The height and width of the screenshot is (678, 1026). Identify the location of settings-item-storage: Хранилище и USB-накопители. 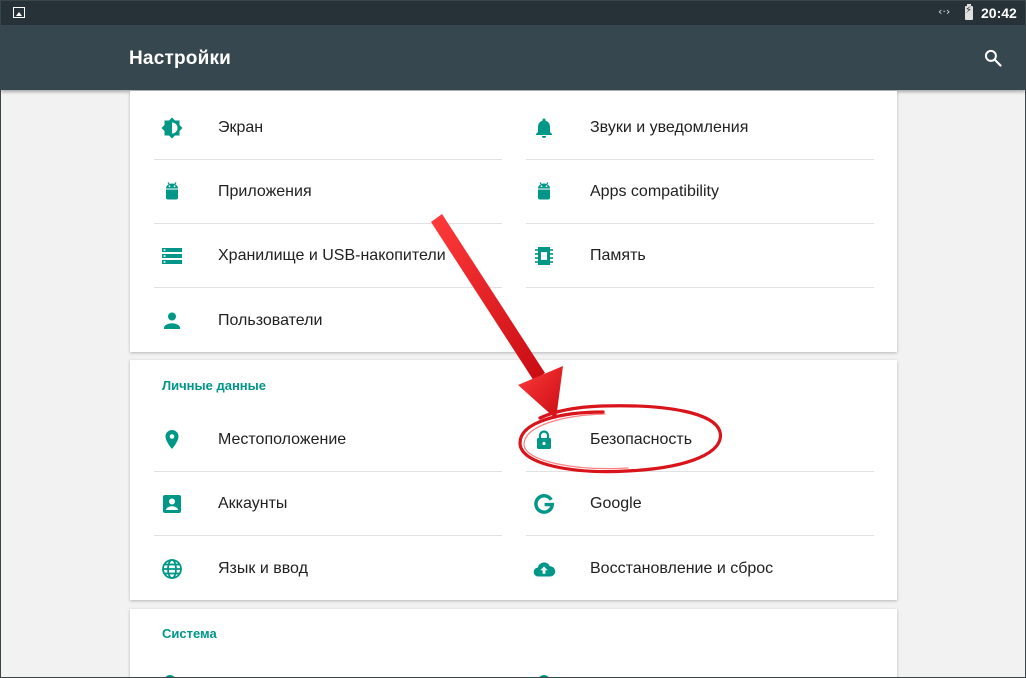
(328, 256).